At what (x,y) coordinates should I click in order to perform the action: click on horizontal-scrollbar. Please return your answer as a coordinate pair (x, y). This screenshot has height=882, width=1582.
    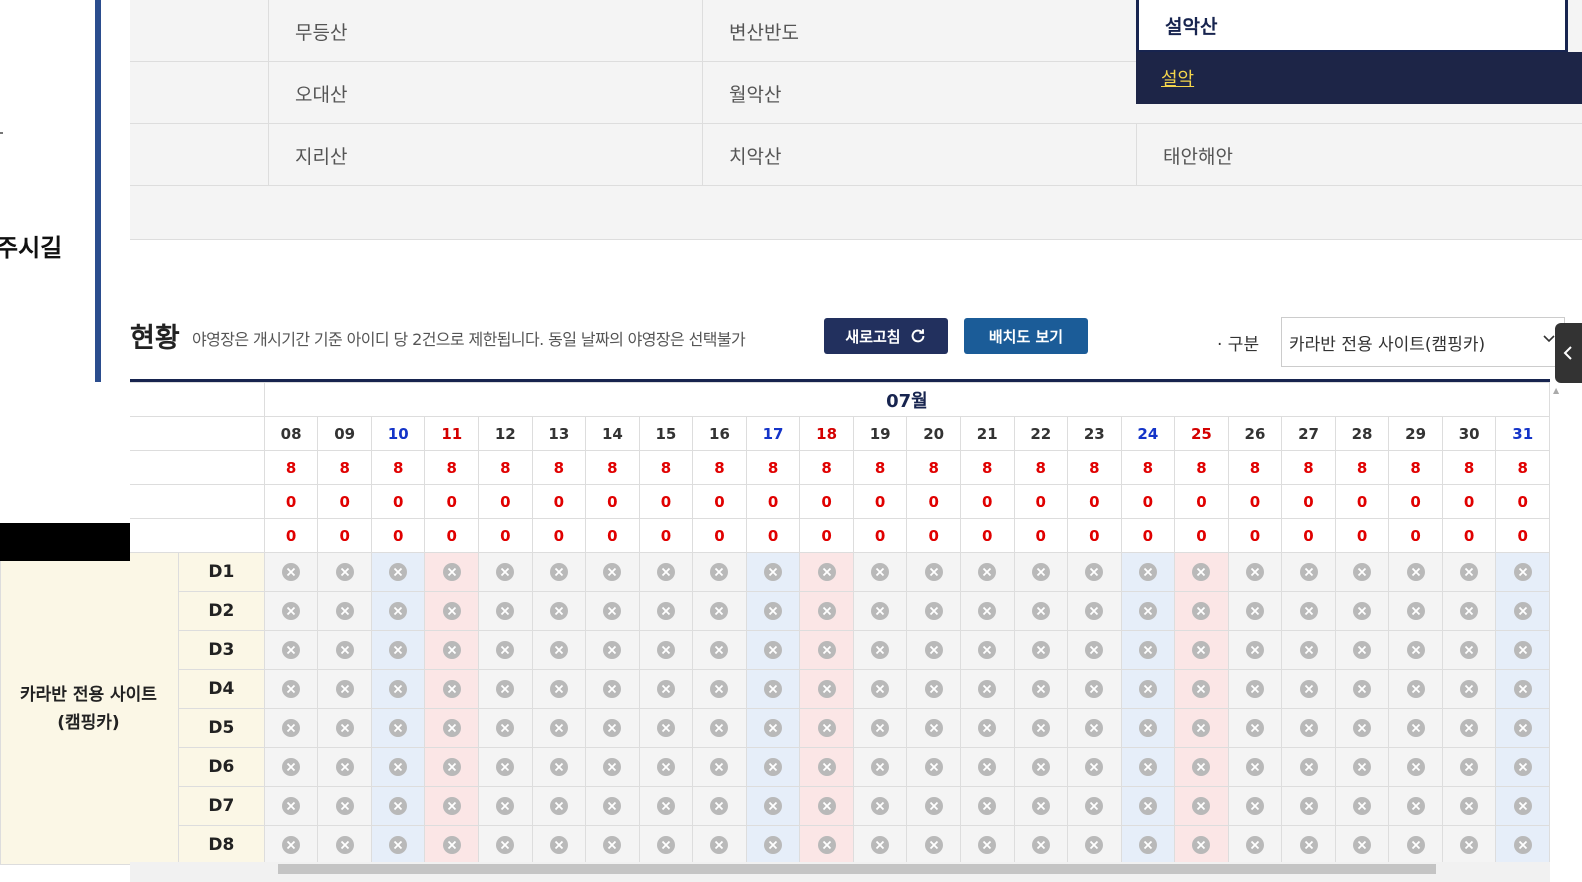
    Looking at the image, I should click on (840, 872).